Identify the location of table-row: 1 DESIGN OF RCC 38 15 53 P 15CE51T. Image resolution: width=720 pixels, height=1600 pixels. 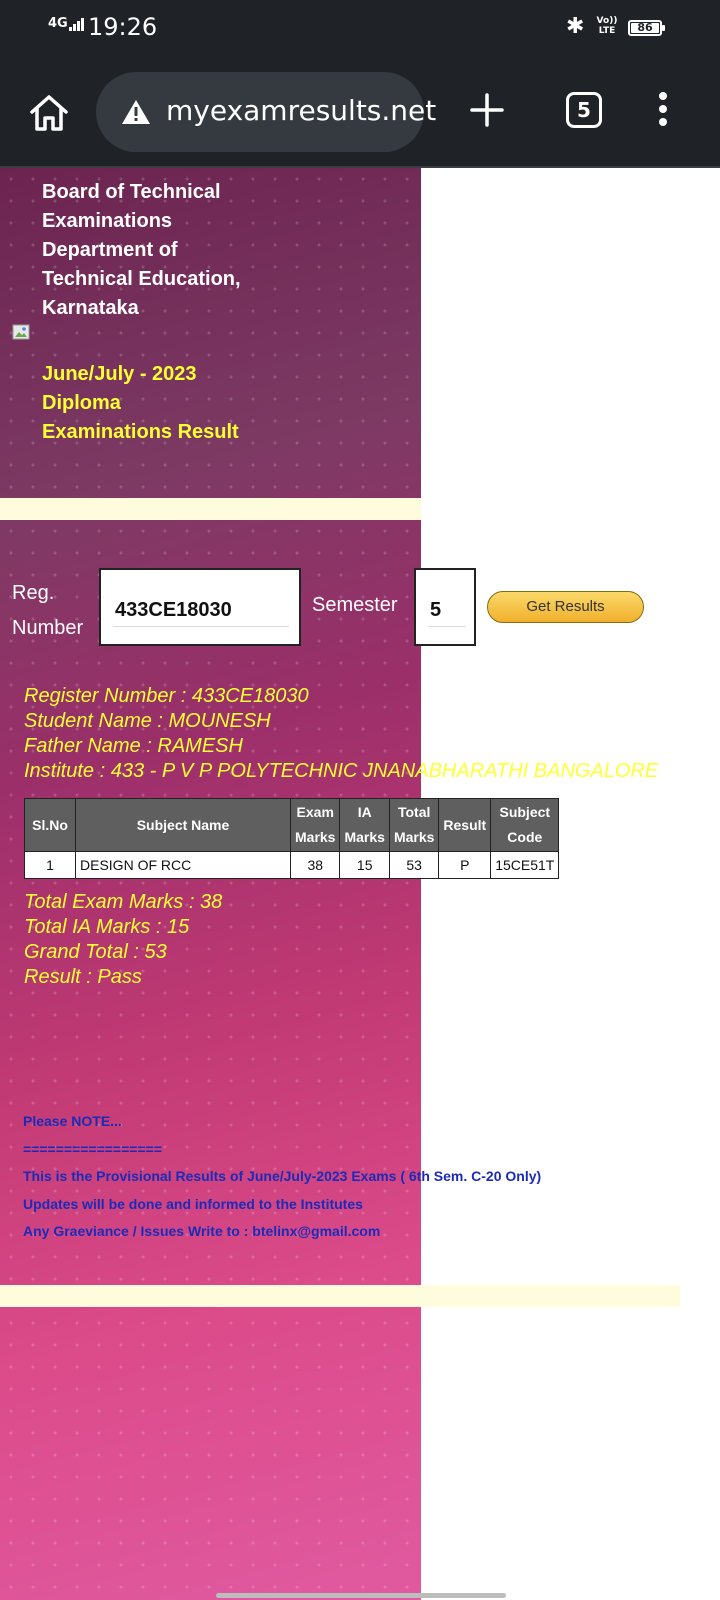
(292, 865).